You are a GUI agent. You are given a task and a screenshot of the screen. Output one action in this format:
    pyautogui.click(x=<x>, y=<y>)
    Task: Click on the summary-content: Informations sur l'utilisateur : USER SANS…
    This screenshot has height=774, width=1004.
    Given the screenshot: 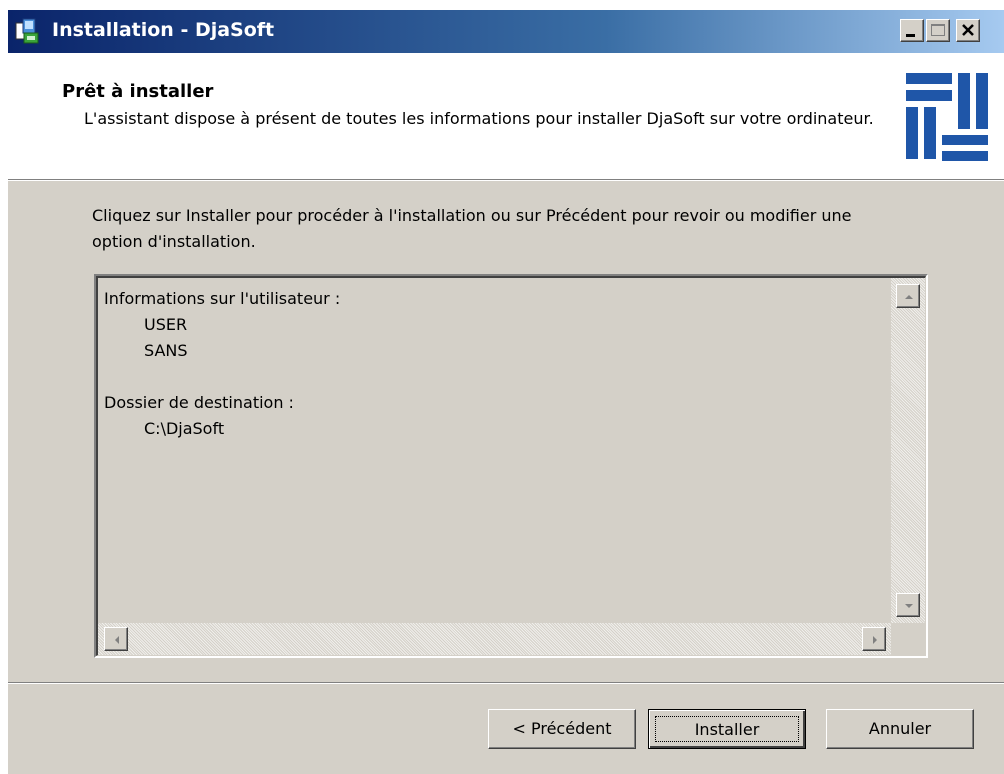 What is the action you would take?
    pyautogui.click(x=222, y=364)
    